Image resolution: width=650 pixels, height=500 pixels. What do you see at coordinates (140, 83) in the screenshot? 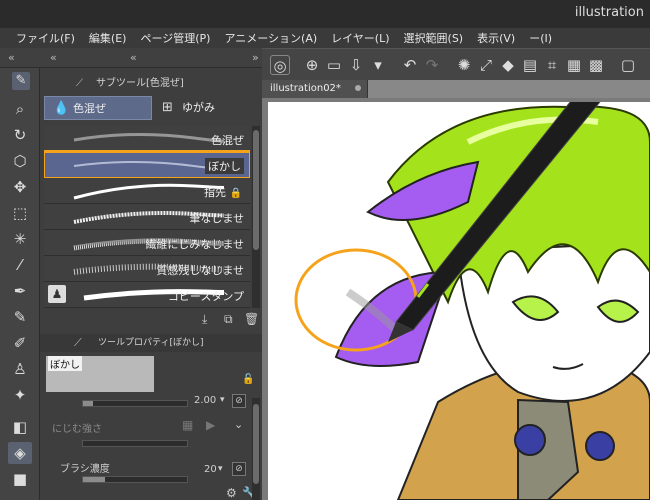
I see `subtool-panel-title: サブツール[色混ぜ]` at bounding box center [140, 83].